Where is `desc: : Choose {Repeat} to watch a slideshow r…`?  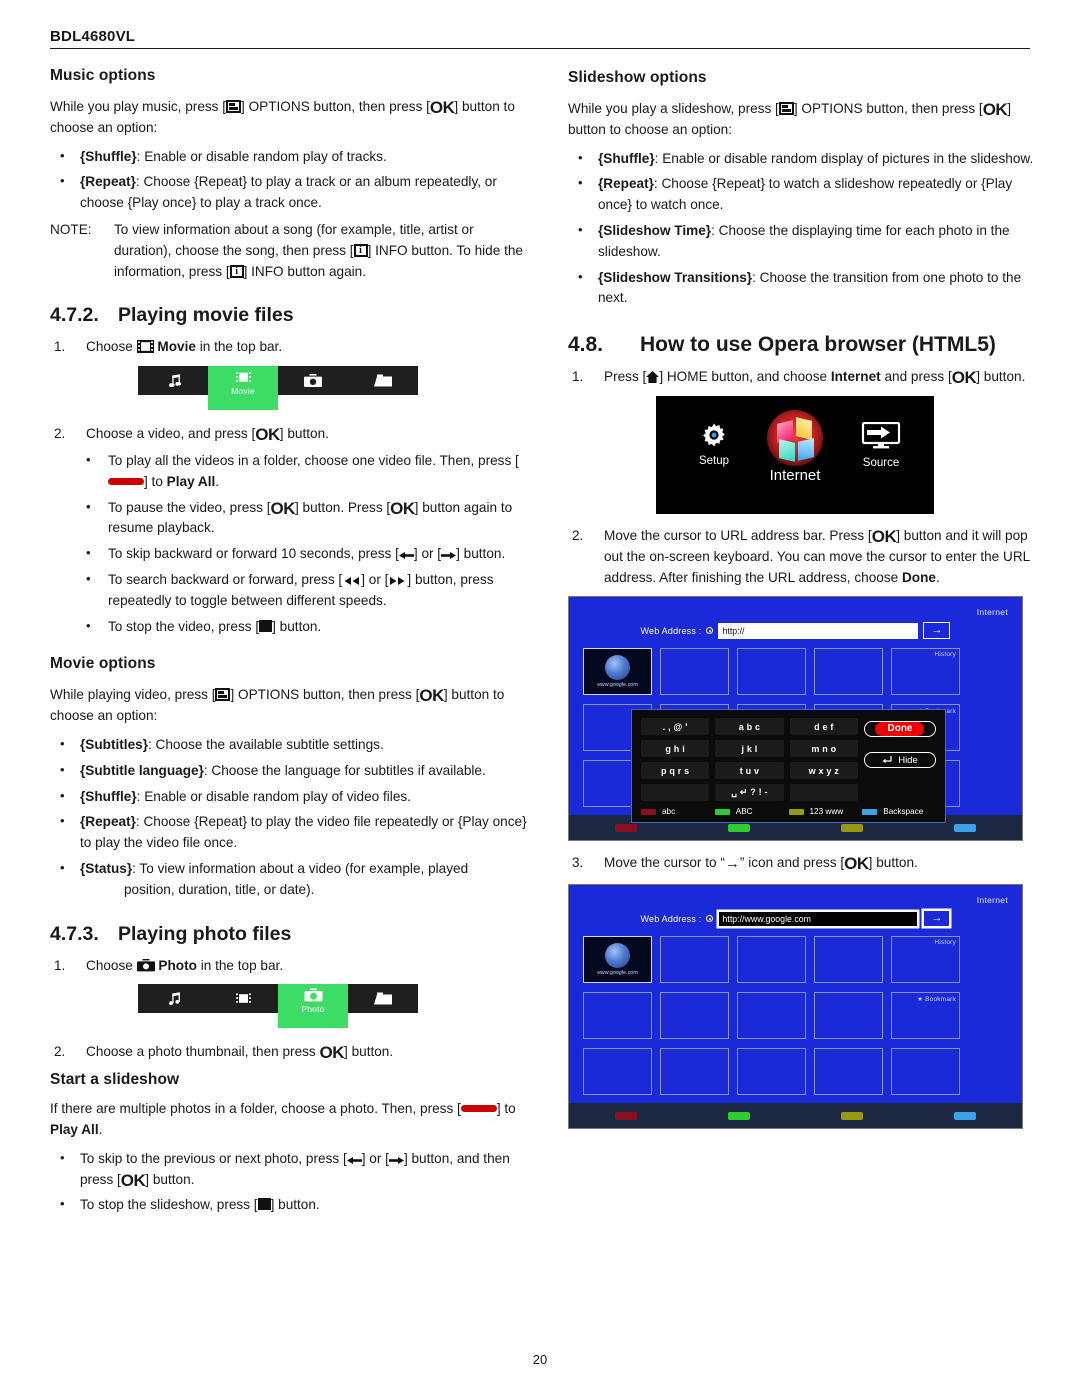
desc: : Choose {Repeat} to watch a slideshow r… is located at coordinates (805, 194).